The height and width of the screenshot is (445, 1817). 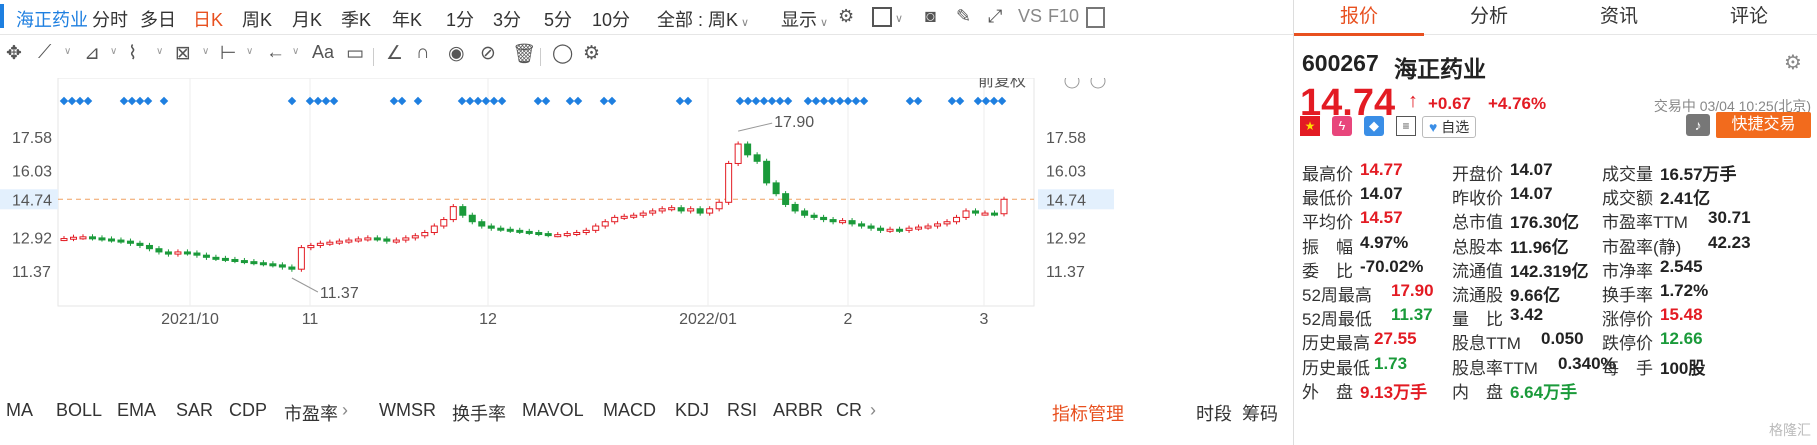 What do you see at coordinates (488, 53) in the screenshot?
I see `hide-icon: ⊘` at bounding box center [488, 53].